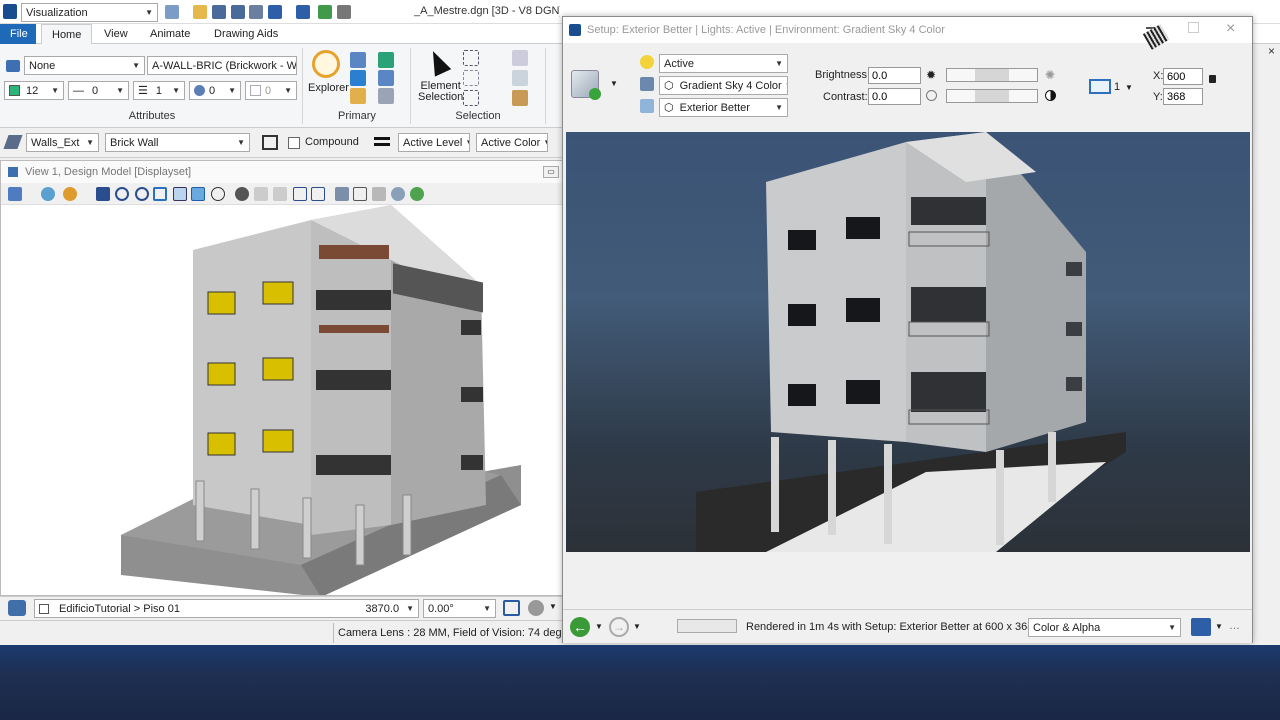  What do you see at coordinates (160, 194) in the screenshot?
I see `window-area-icon` at bounding box center [160, 194].